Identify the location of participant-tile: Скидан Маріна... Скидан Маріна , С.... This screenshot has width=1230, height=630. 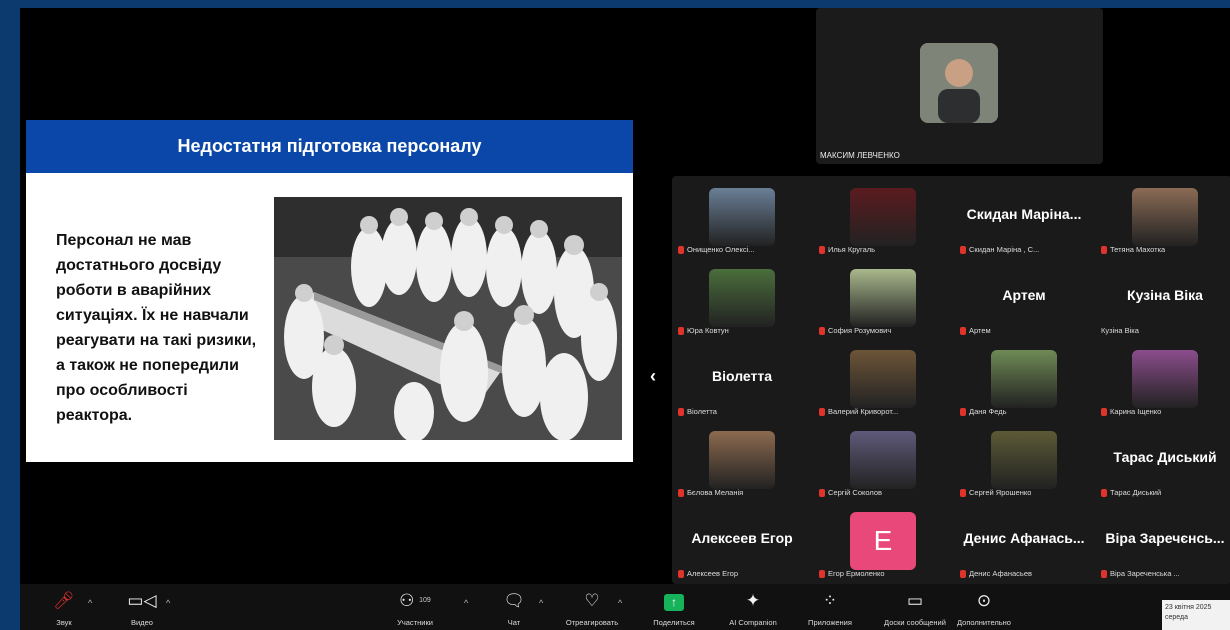
(1024, 220).